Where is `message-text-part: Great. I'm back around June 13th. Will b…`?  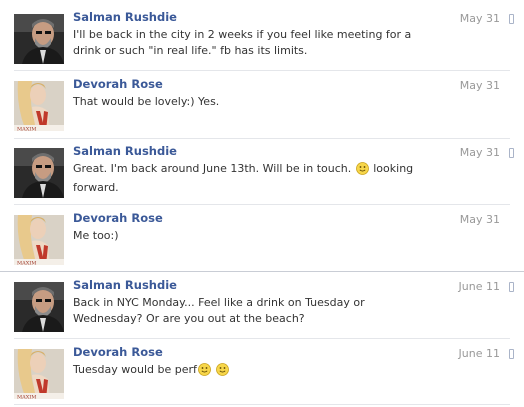 message-text-part: Great. I'm back around June 13th. Will b… is located at coordinates (212, 168).